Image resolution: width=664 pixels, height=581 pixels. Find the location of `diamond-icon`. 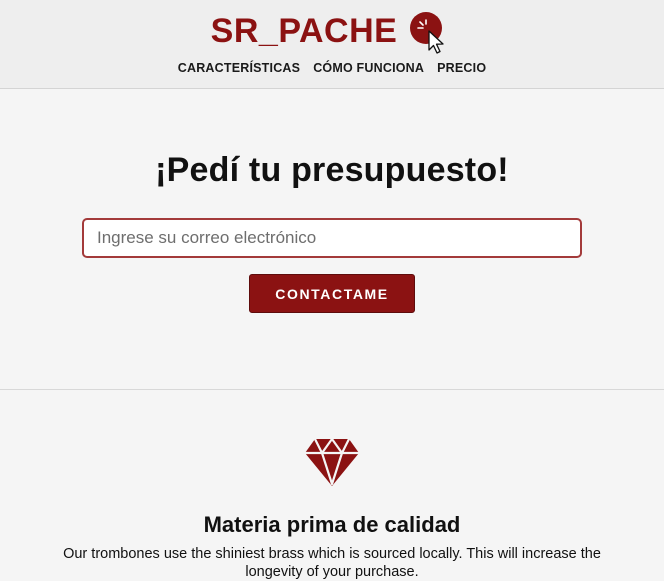

diamond-icon is located at coordinates (332, 462).